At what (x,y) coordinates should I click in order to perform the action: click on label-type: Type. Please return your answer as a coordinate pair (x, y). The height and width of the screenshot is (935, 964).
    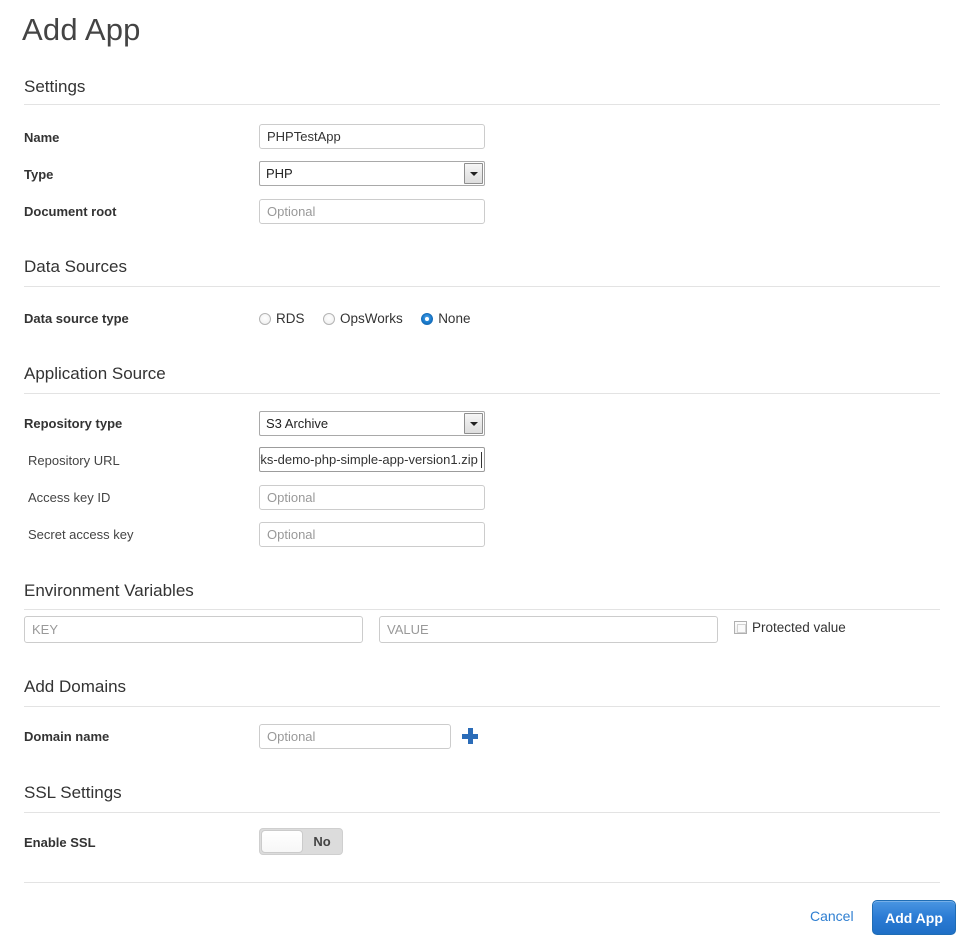
    Looking at the image, I should click on (39, 174).